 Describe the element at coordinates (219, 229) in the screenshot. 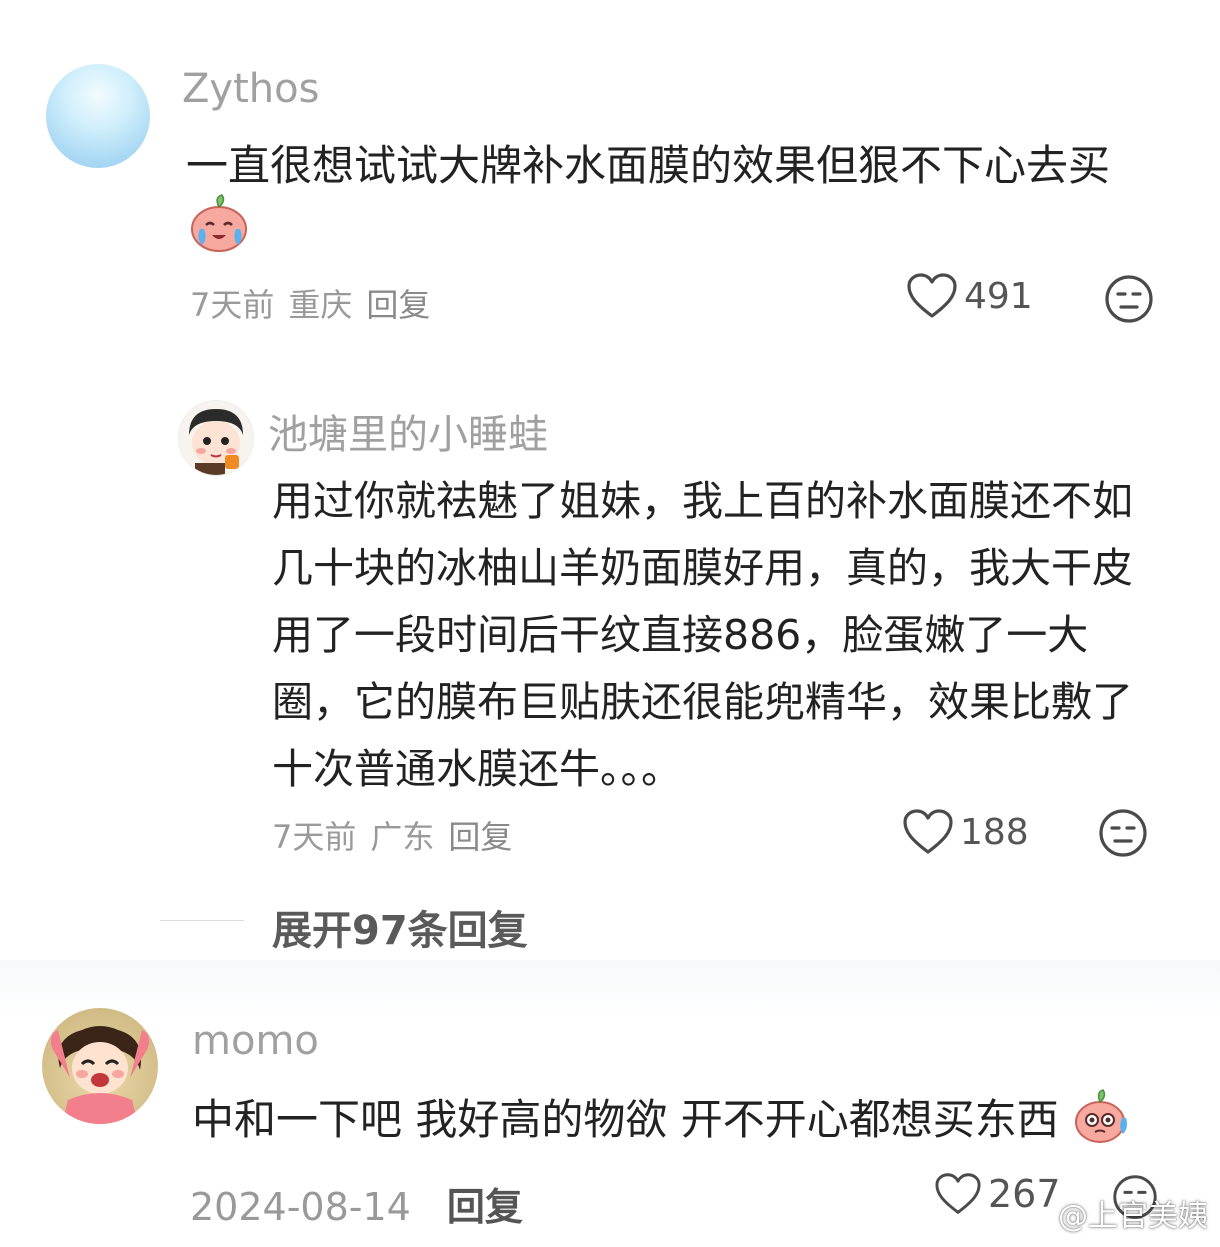

I see `crying-peach-emoji` at that location.